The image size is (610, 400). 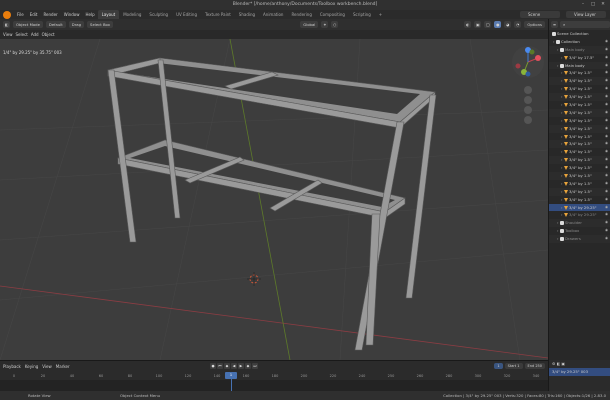 What do you see at coordinates (593, 5) in the screenshot?
I see `maximize-icon: □` at bounding box center [593, 5].